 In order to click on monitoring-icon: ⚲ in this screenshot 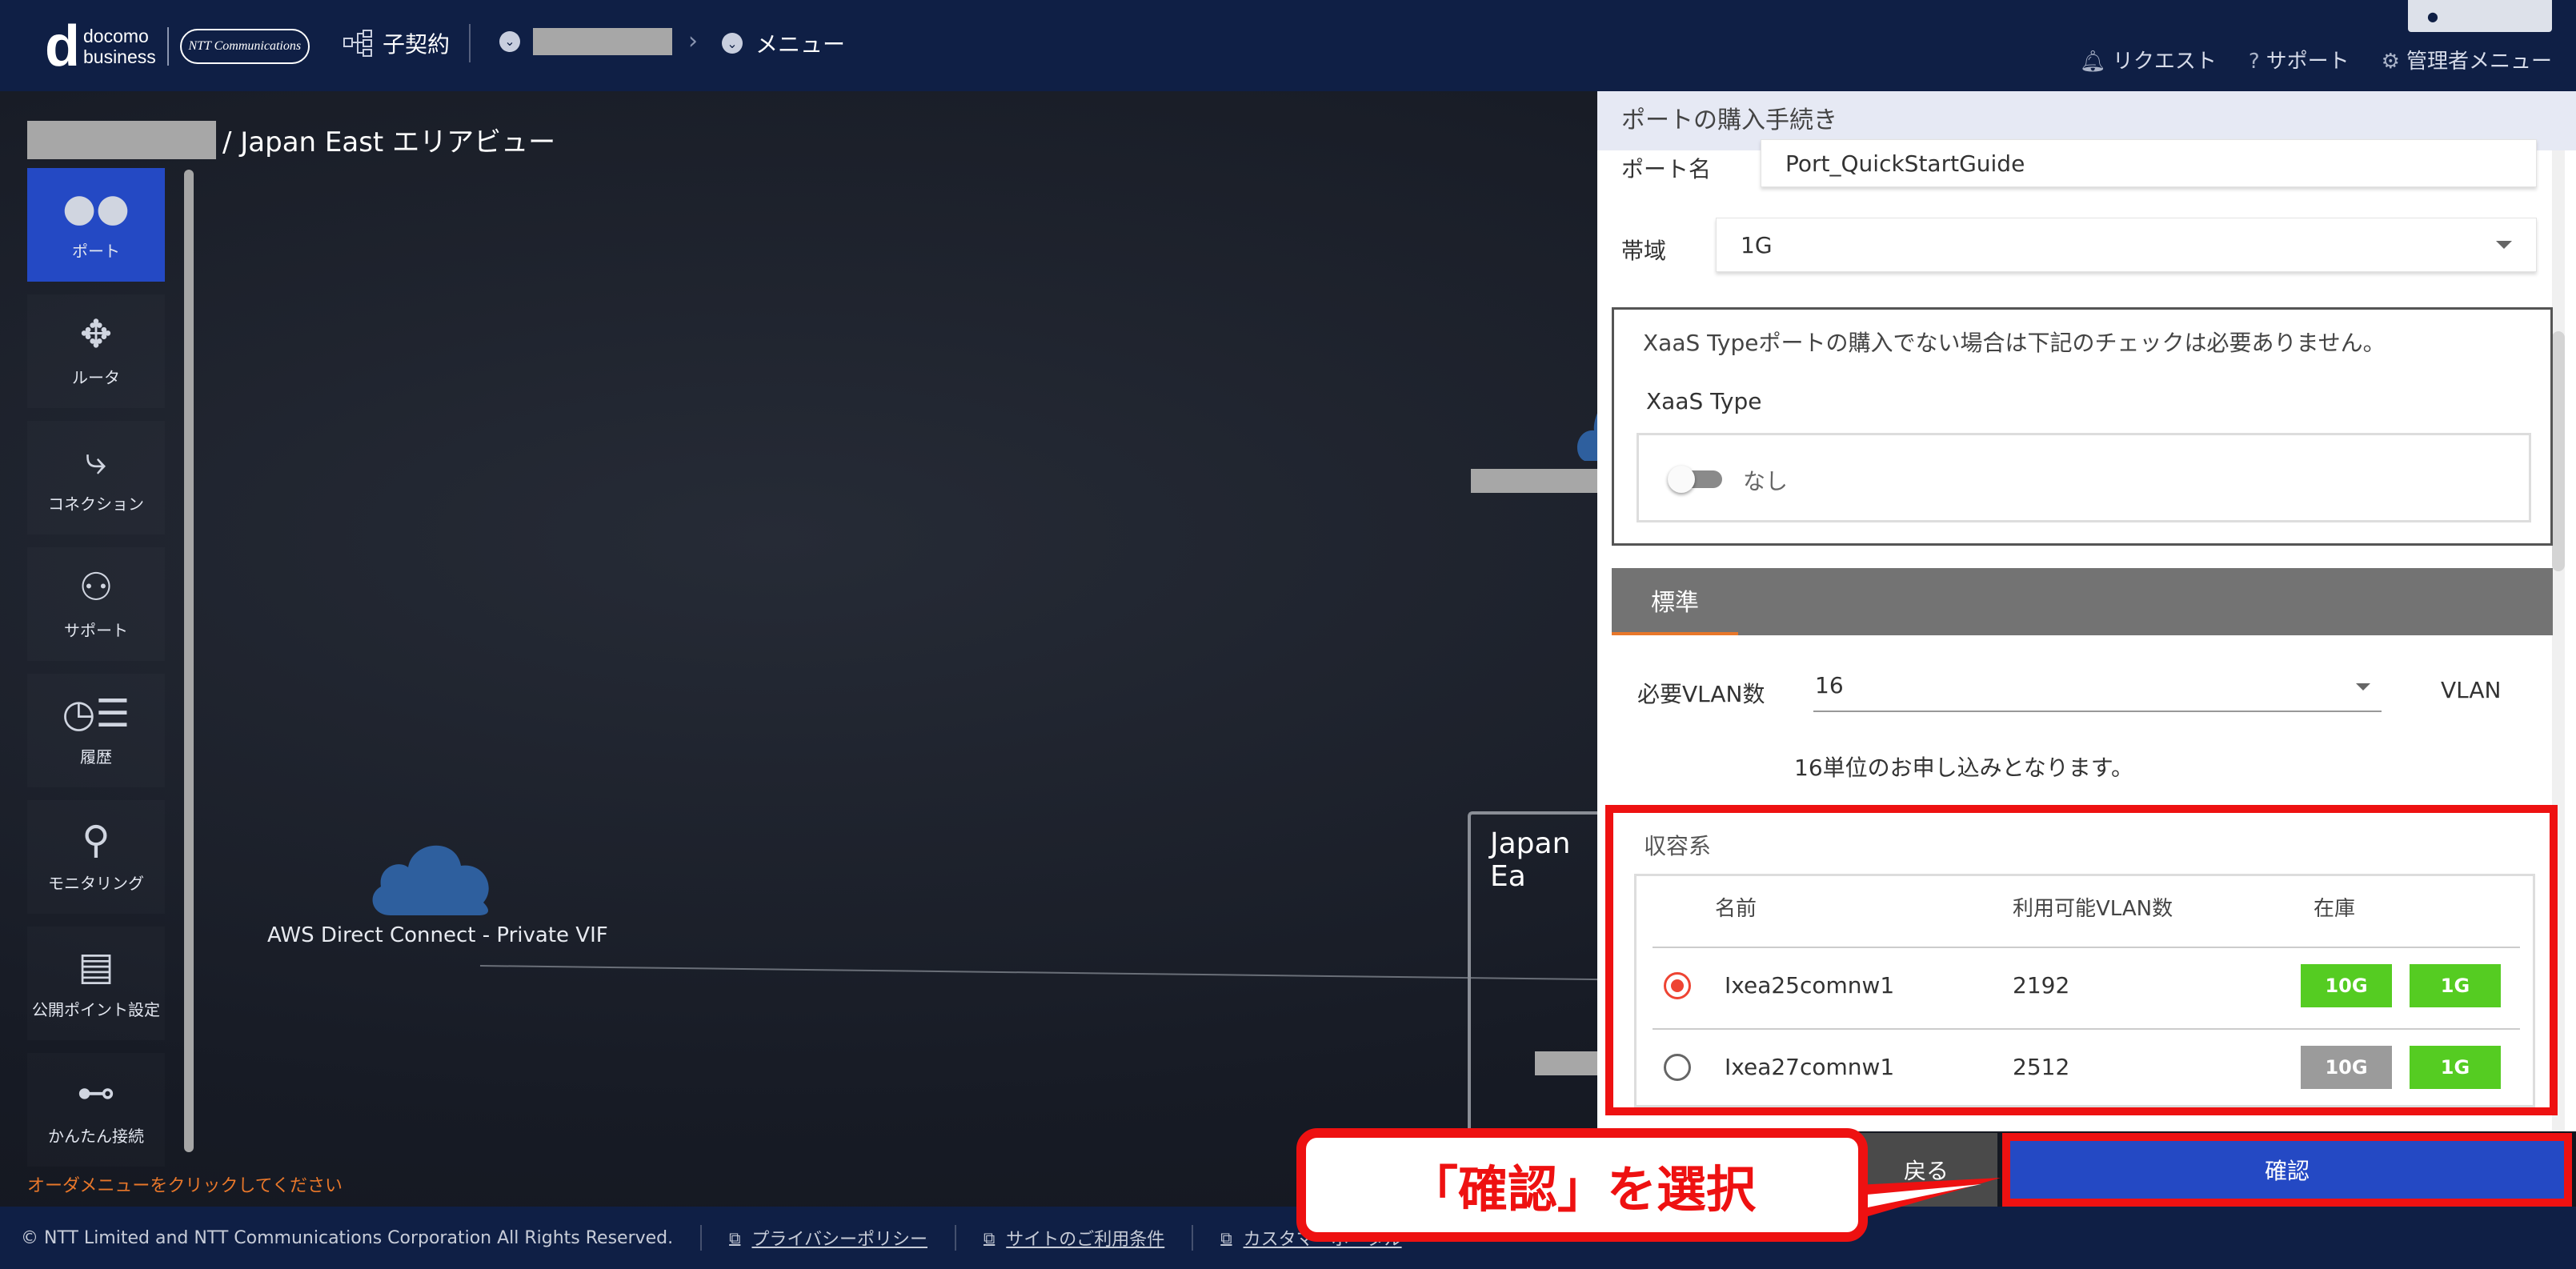, I will do `click(96, 840)`.